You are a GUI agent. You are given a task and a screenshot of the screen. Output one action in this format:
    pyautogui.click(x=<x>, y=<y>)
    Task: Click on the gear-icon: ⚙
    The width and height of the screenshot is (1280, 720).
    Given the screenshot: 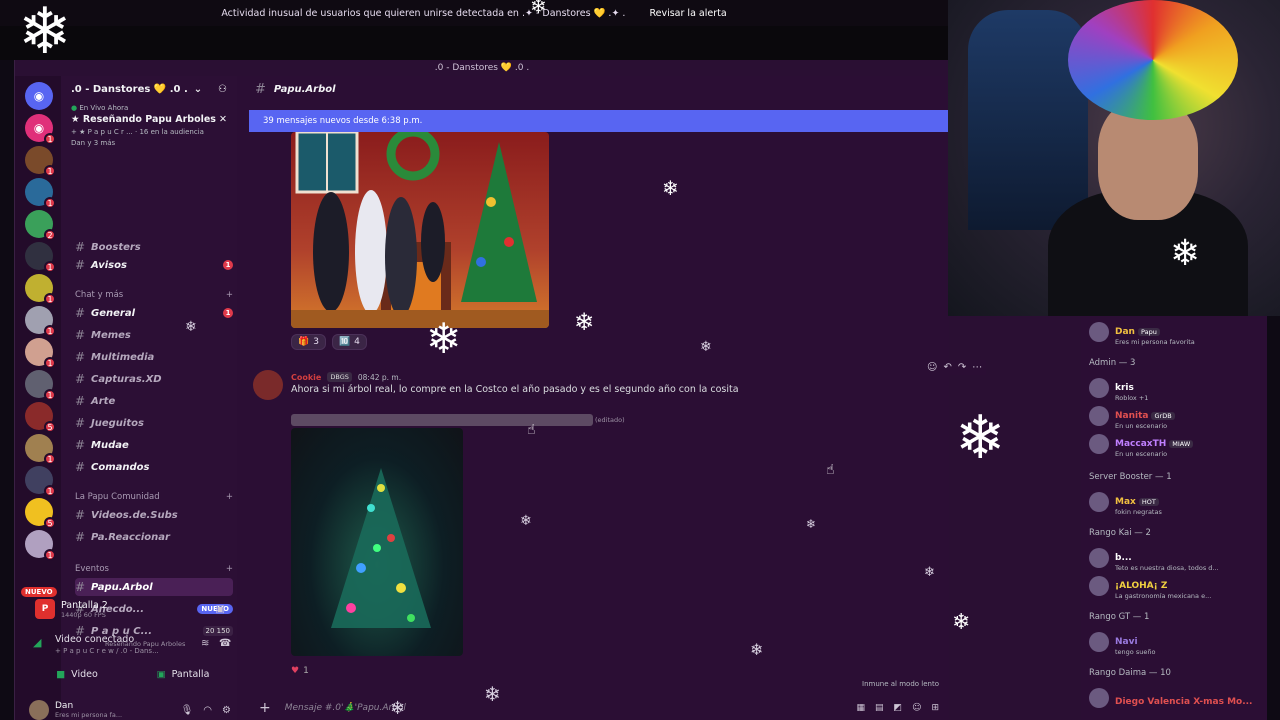 What is the action you would take?
    pyautogui.click(x=226, y=710)
    